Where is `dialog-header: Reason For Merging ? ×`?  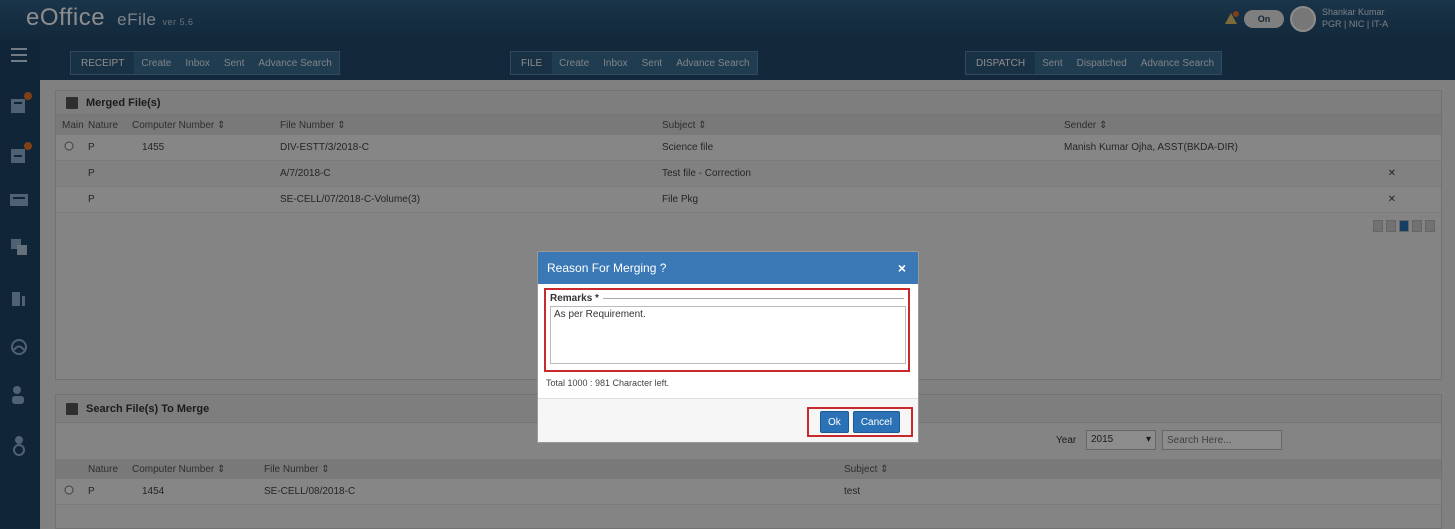 dialog-header: Reason For Merging ? × is located at coordinates (728, 268).